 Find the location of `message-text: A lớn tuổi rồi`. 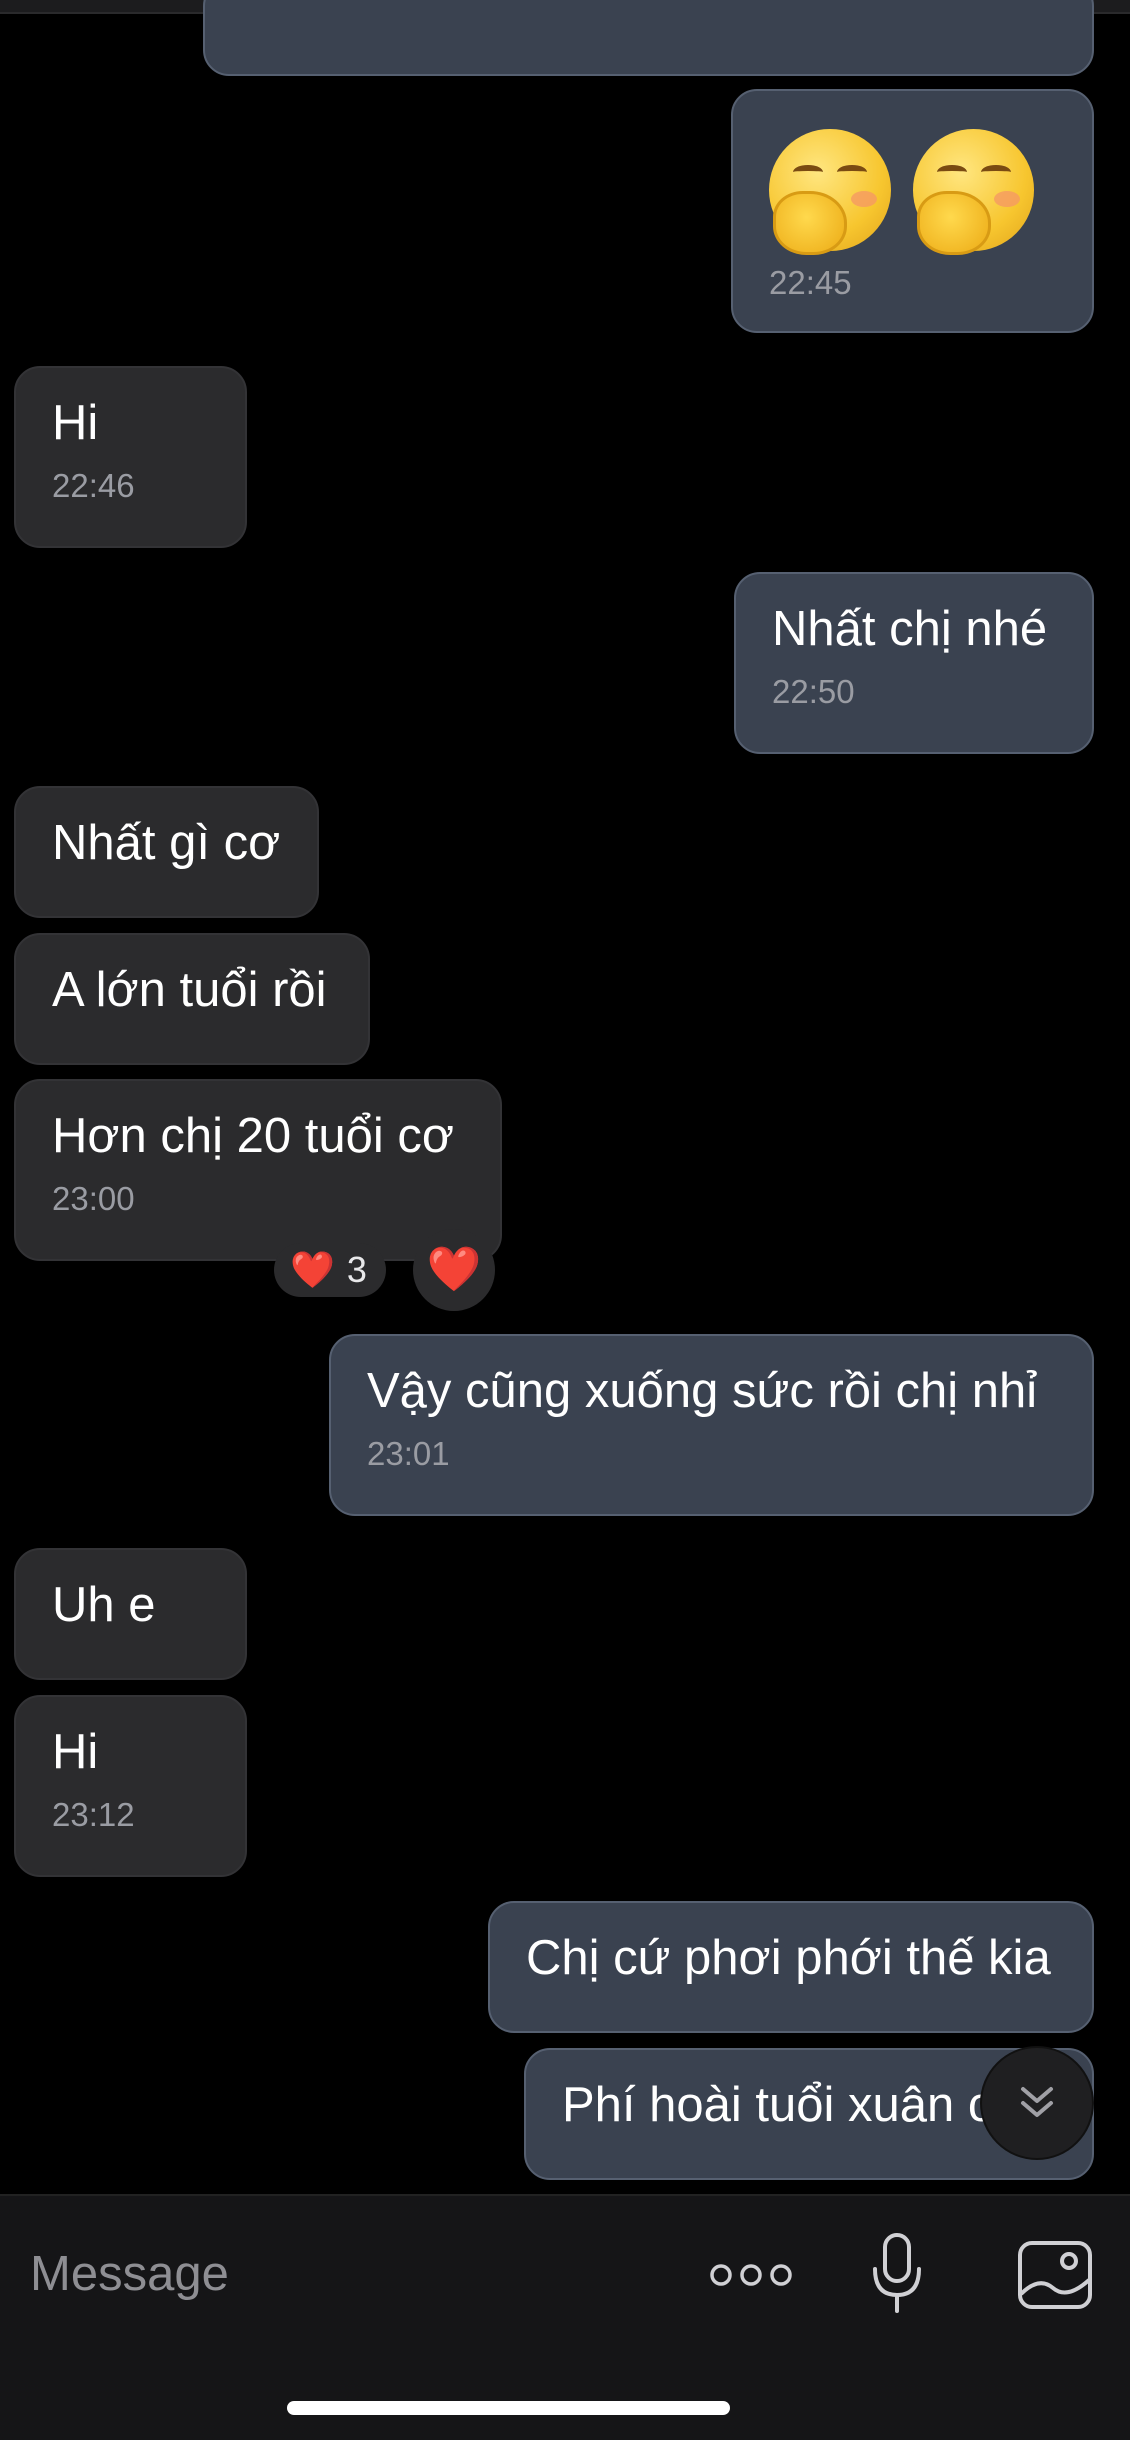

message-text: A lớn tuổi rồi is located at coordinates (189, 990).